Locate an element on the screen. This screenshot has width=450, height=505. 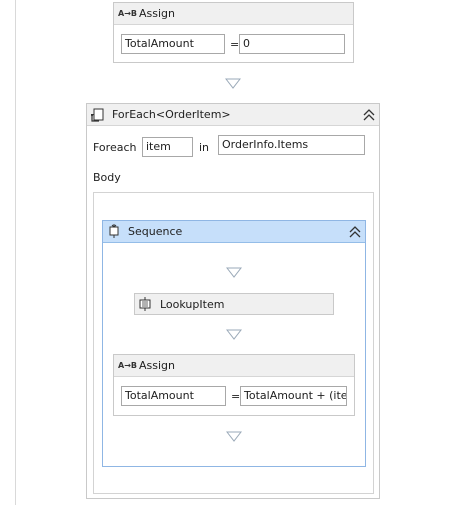
foreach-label: Foreach is located at coordinates (115, 147).